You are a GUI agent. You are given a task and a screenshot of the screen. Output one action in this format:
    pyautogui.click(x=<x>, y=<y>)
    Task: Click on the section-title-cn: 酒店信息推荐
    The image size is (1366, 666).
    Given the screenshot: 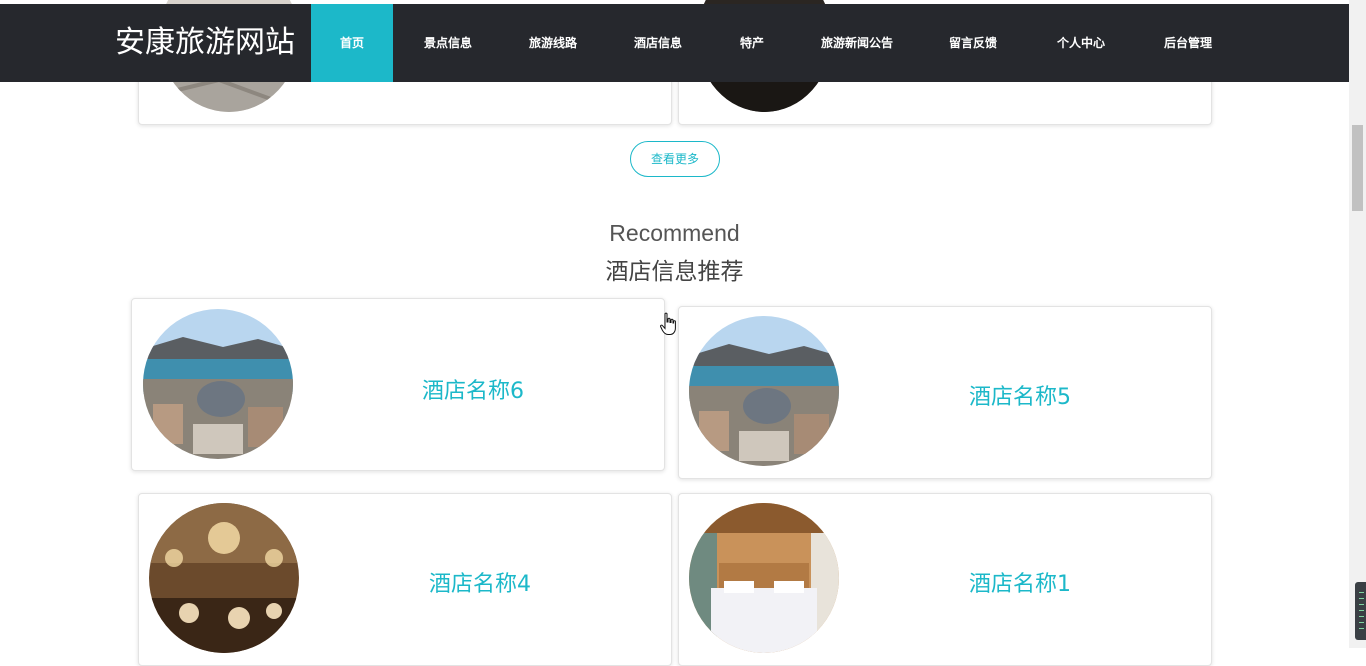 What is the action you would take?
    pyautogui.click(x=674, y=272)
    